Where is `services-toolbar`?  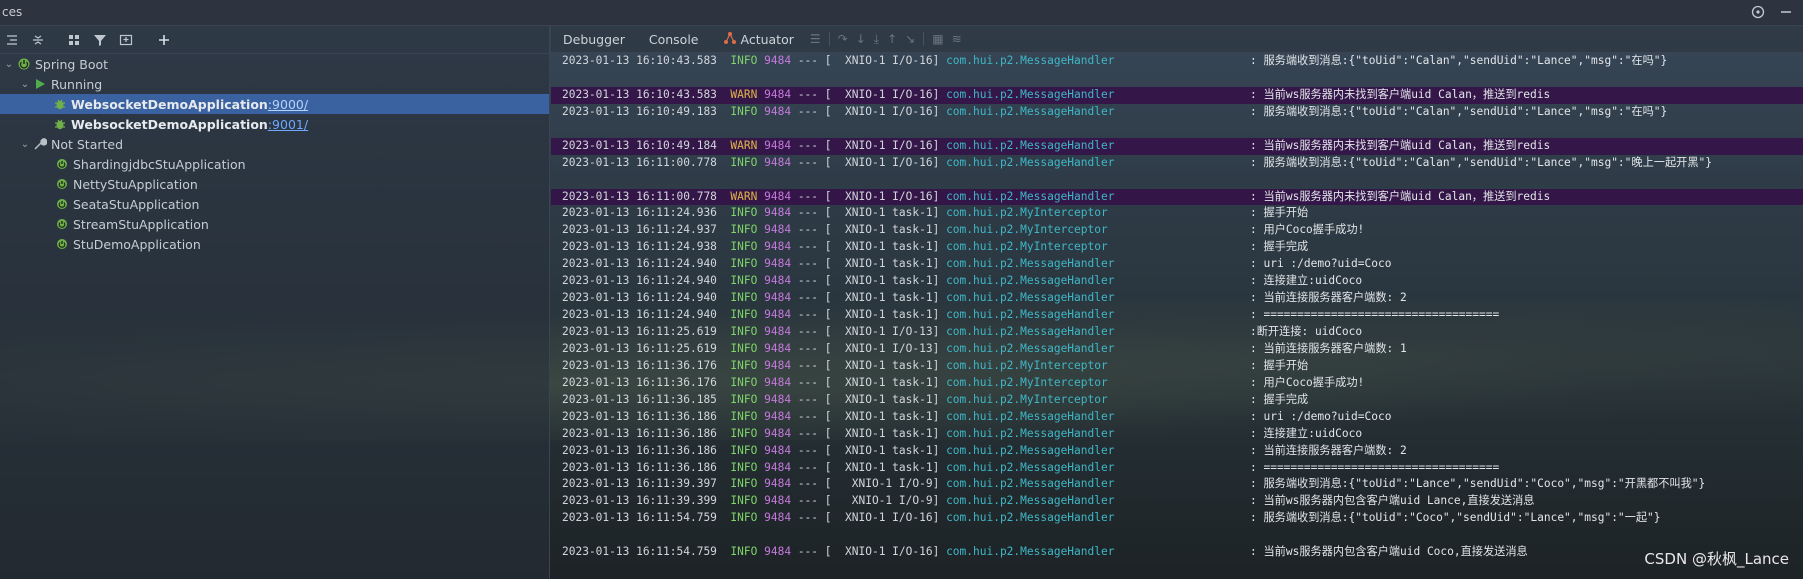
services-toolbar is located at coordinates (274, 40).